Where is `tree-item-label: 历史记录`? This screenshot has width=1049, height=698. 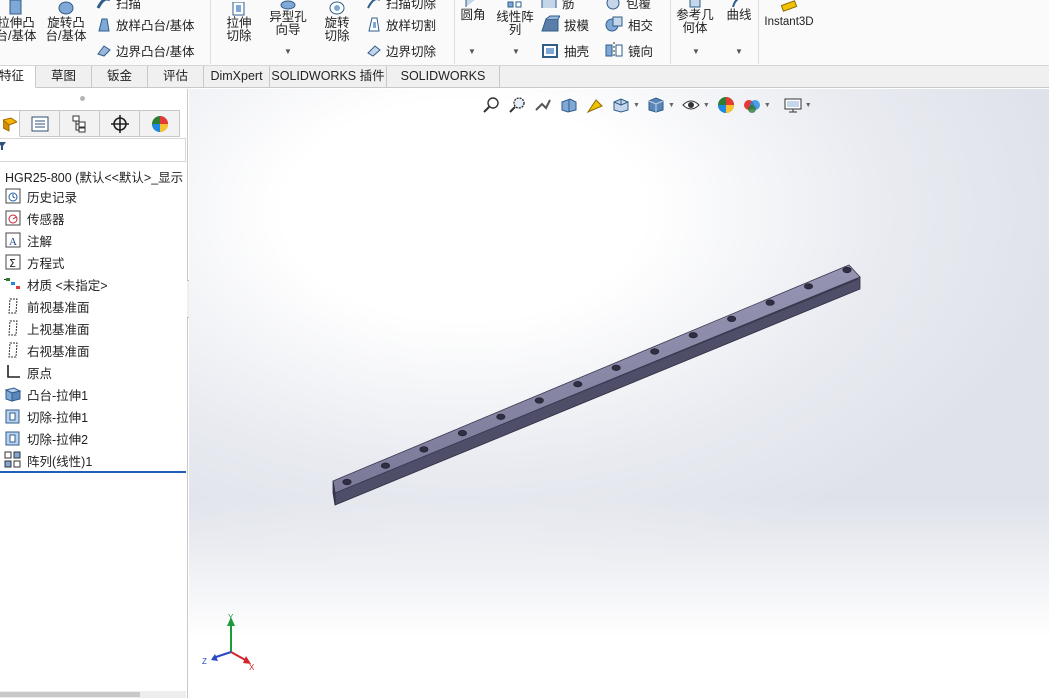 tree-item-label: 历史记录 is located at coordinates (52, 197).